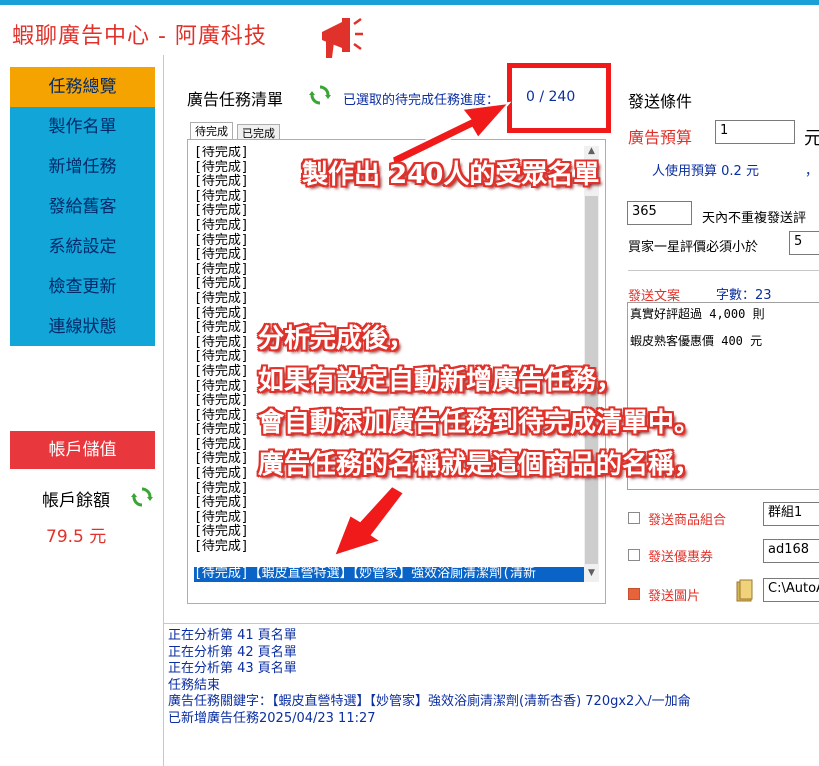 Image resolution: width=819 pixels, height=766 pixels. Describe the element at coordinates (451, 175) in the screenshot. I see `annotation-top: 製作出 240人的受眾名單` at that location.